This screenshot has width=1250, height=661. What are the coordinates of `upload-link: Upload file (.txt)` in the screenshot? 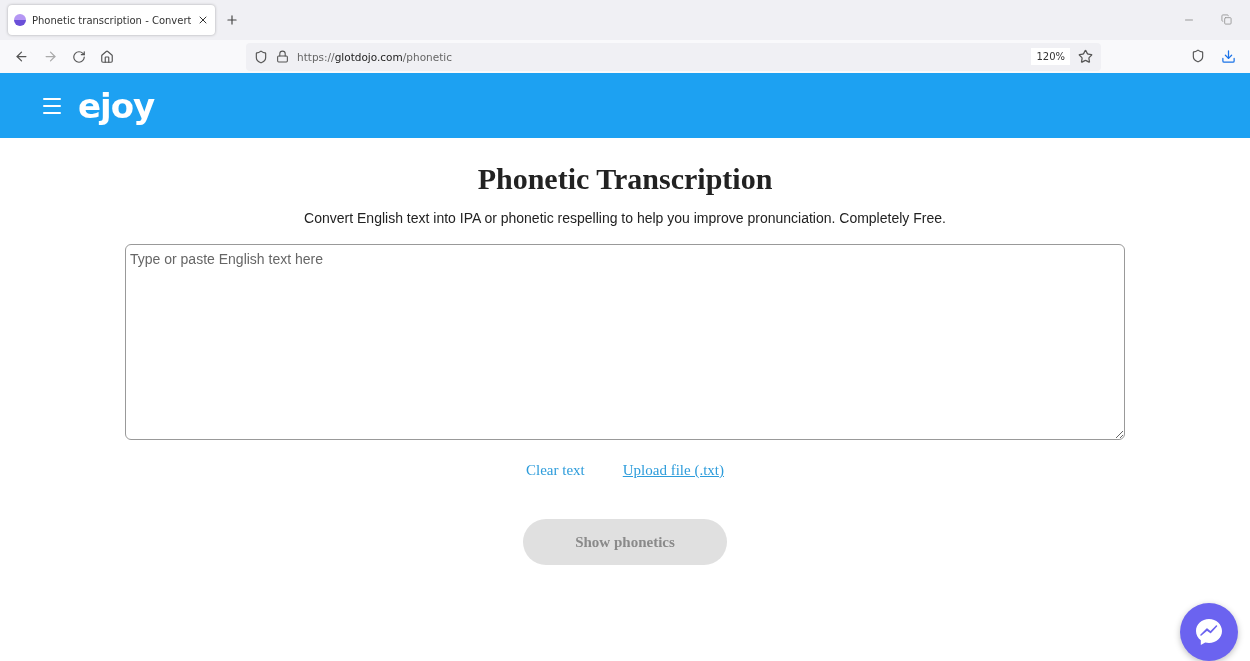 It's located at (673, 470).